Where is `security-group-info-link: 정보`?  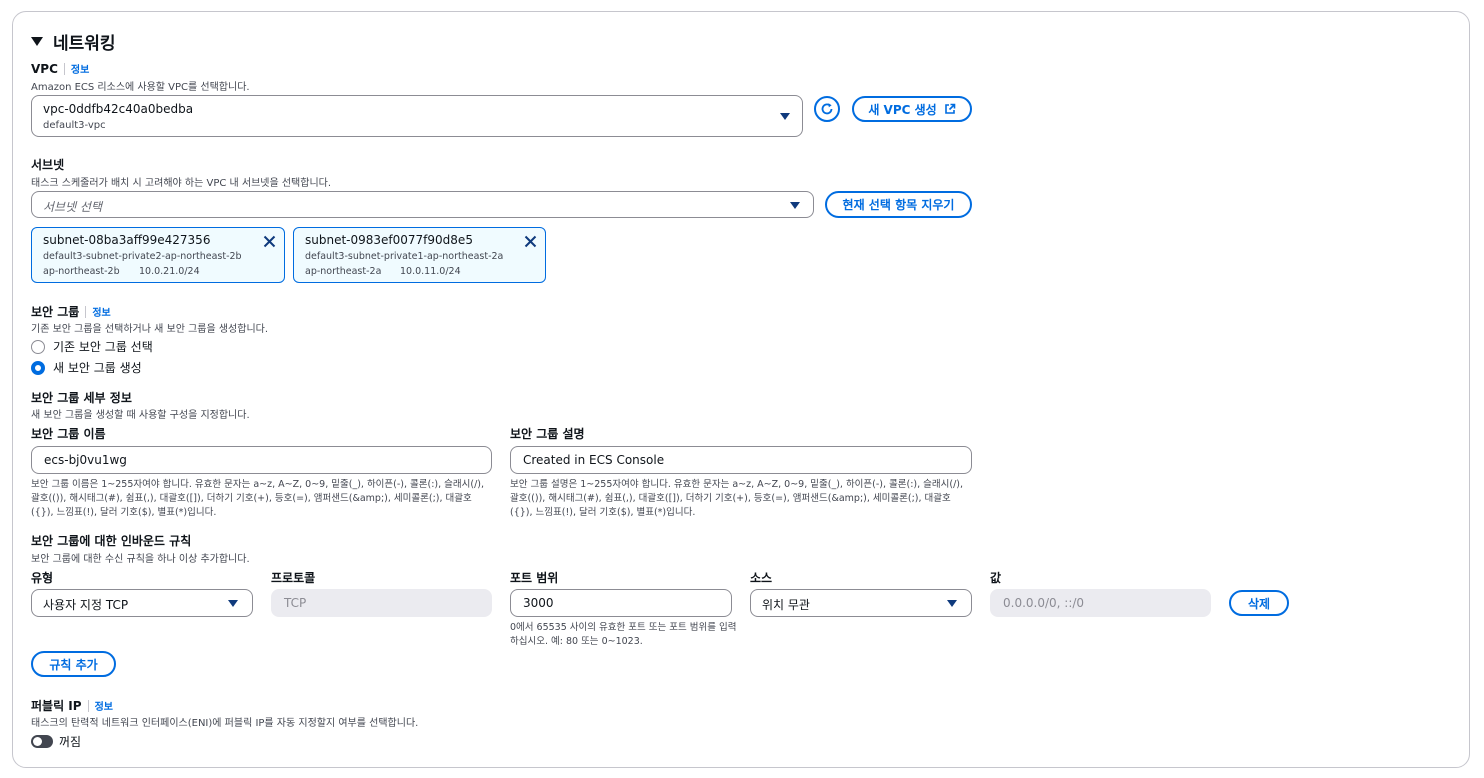
security-group-info-link: 정보 is located at coordinates (101, 311).